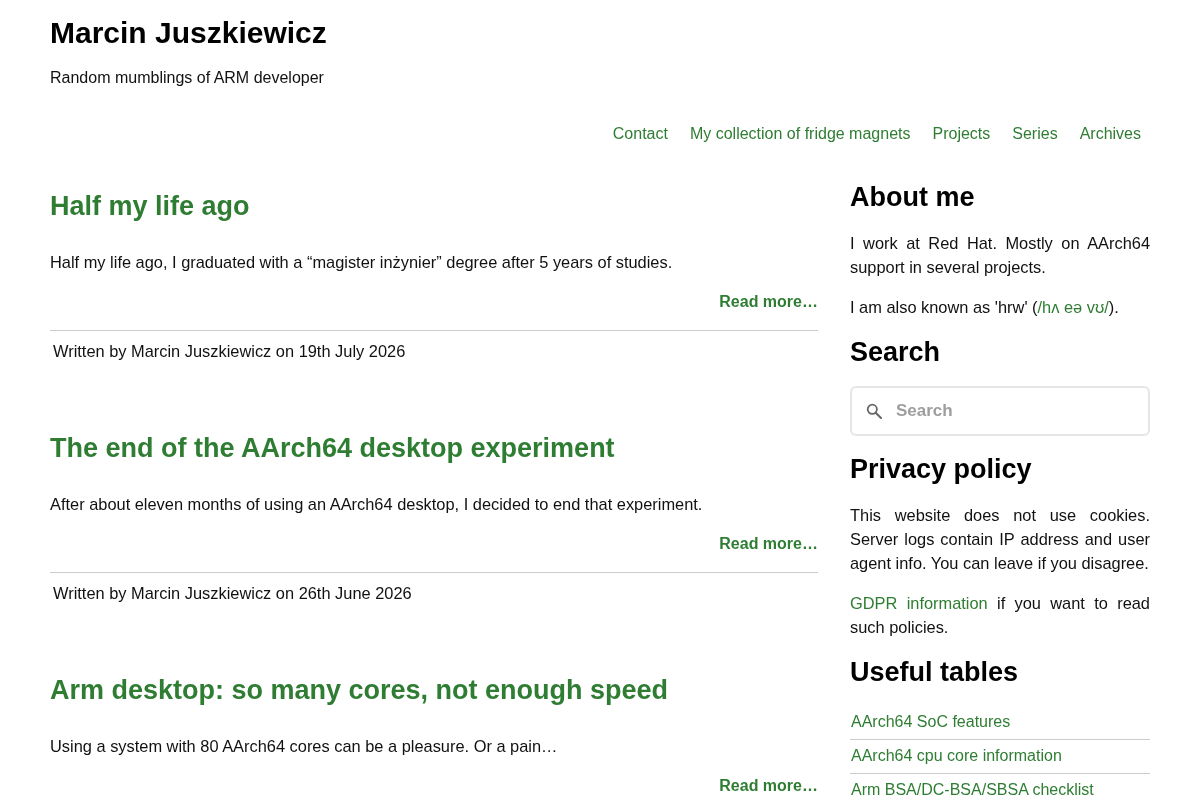  I want to click on nav-link: Projects, so click(961, 134).